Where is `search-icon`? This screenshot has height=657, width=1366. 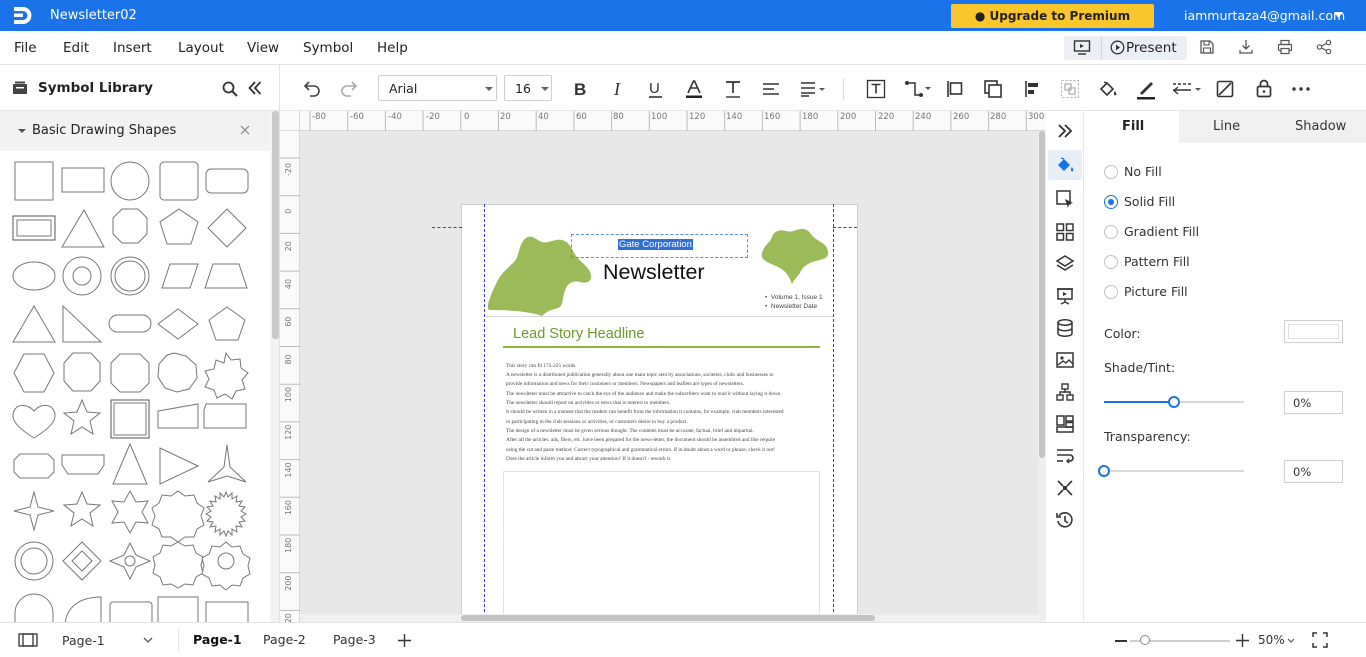
search-icon is located at coordinates (230, 89).